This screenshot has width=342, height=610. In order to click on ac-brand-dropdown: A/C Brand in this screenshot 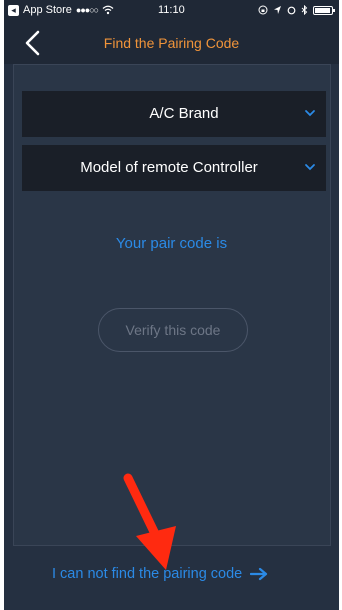, I will do `click(174, 114)`.